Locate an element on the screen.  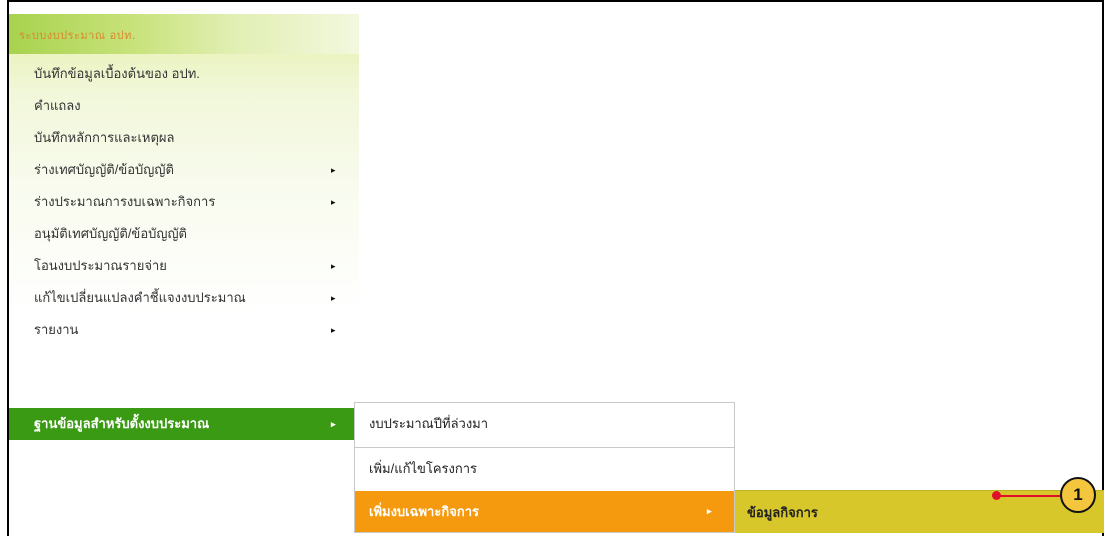
menu-item-amend-explanation: แก้ไขเปลี่ยนแปลงคำชี้แจงงบประมาณ ▸ is located at coordinates (184, 298).